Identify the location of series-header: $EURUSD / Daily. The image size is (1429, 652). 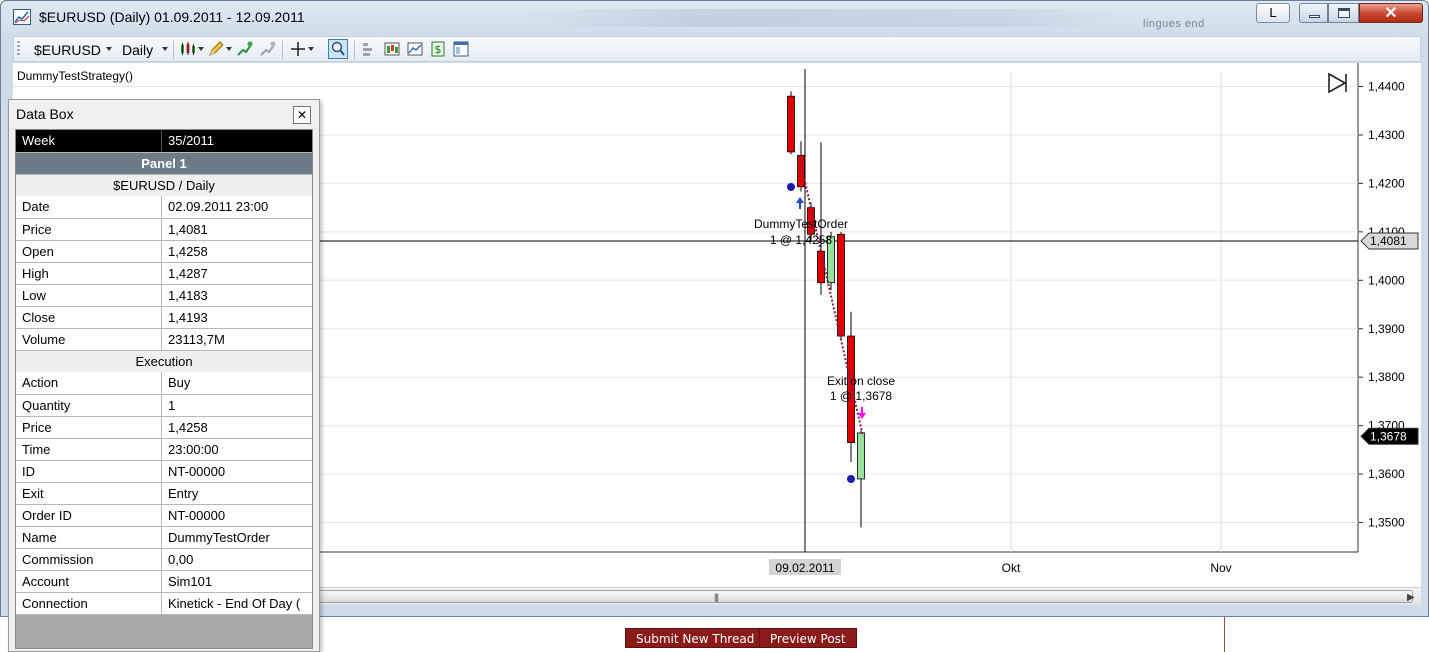
(164, 185).